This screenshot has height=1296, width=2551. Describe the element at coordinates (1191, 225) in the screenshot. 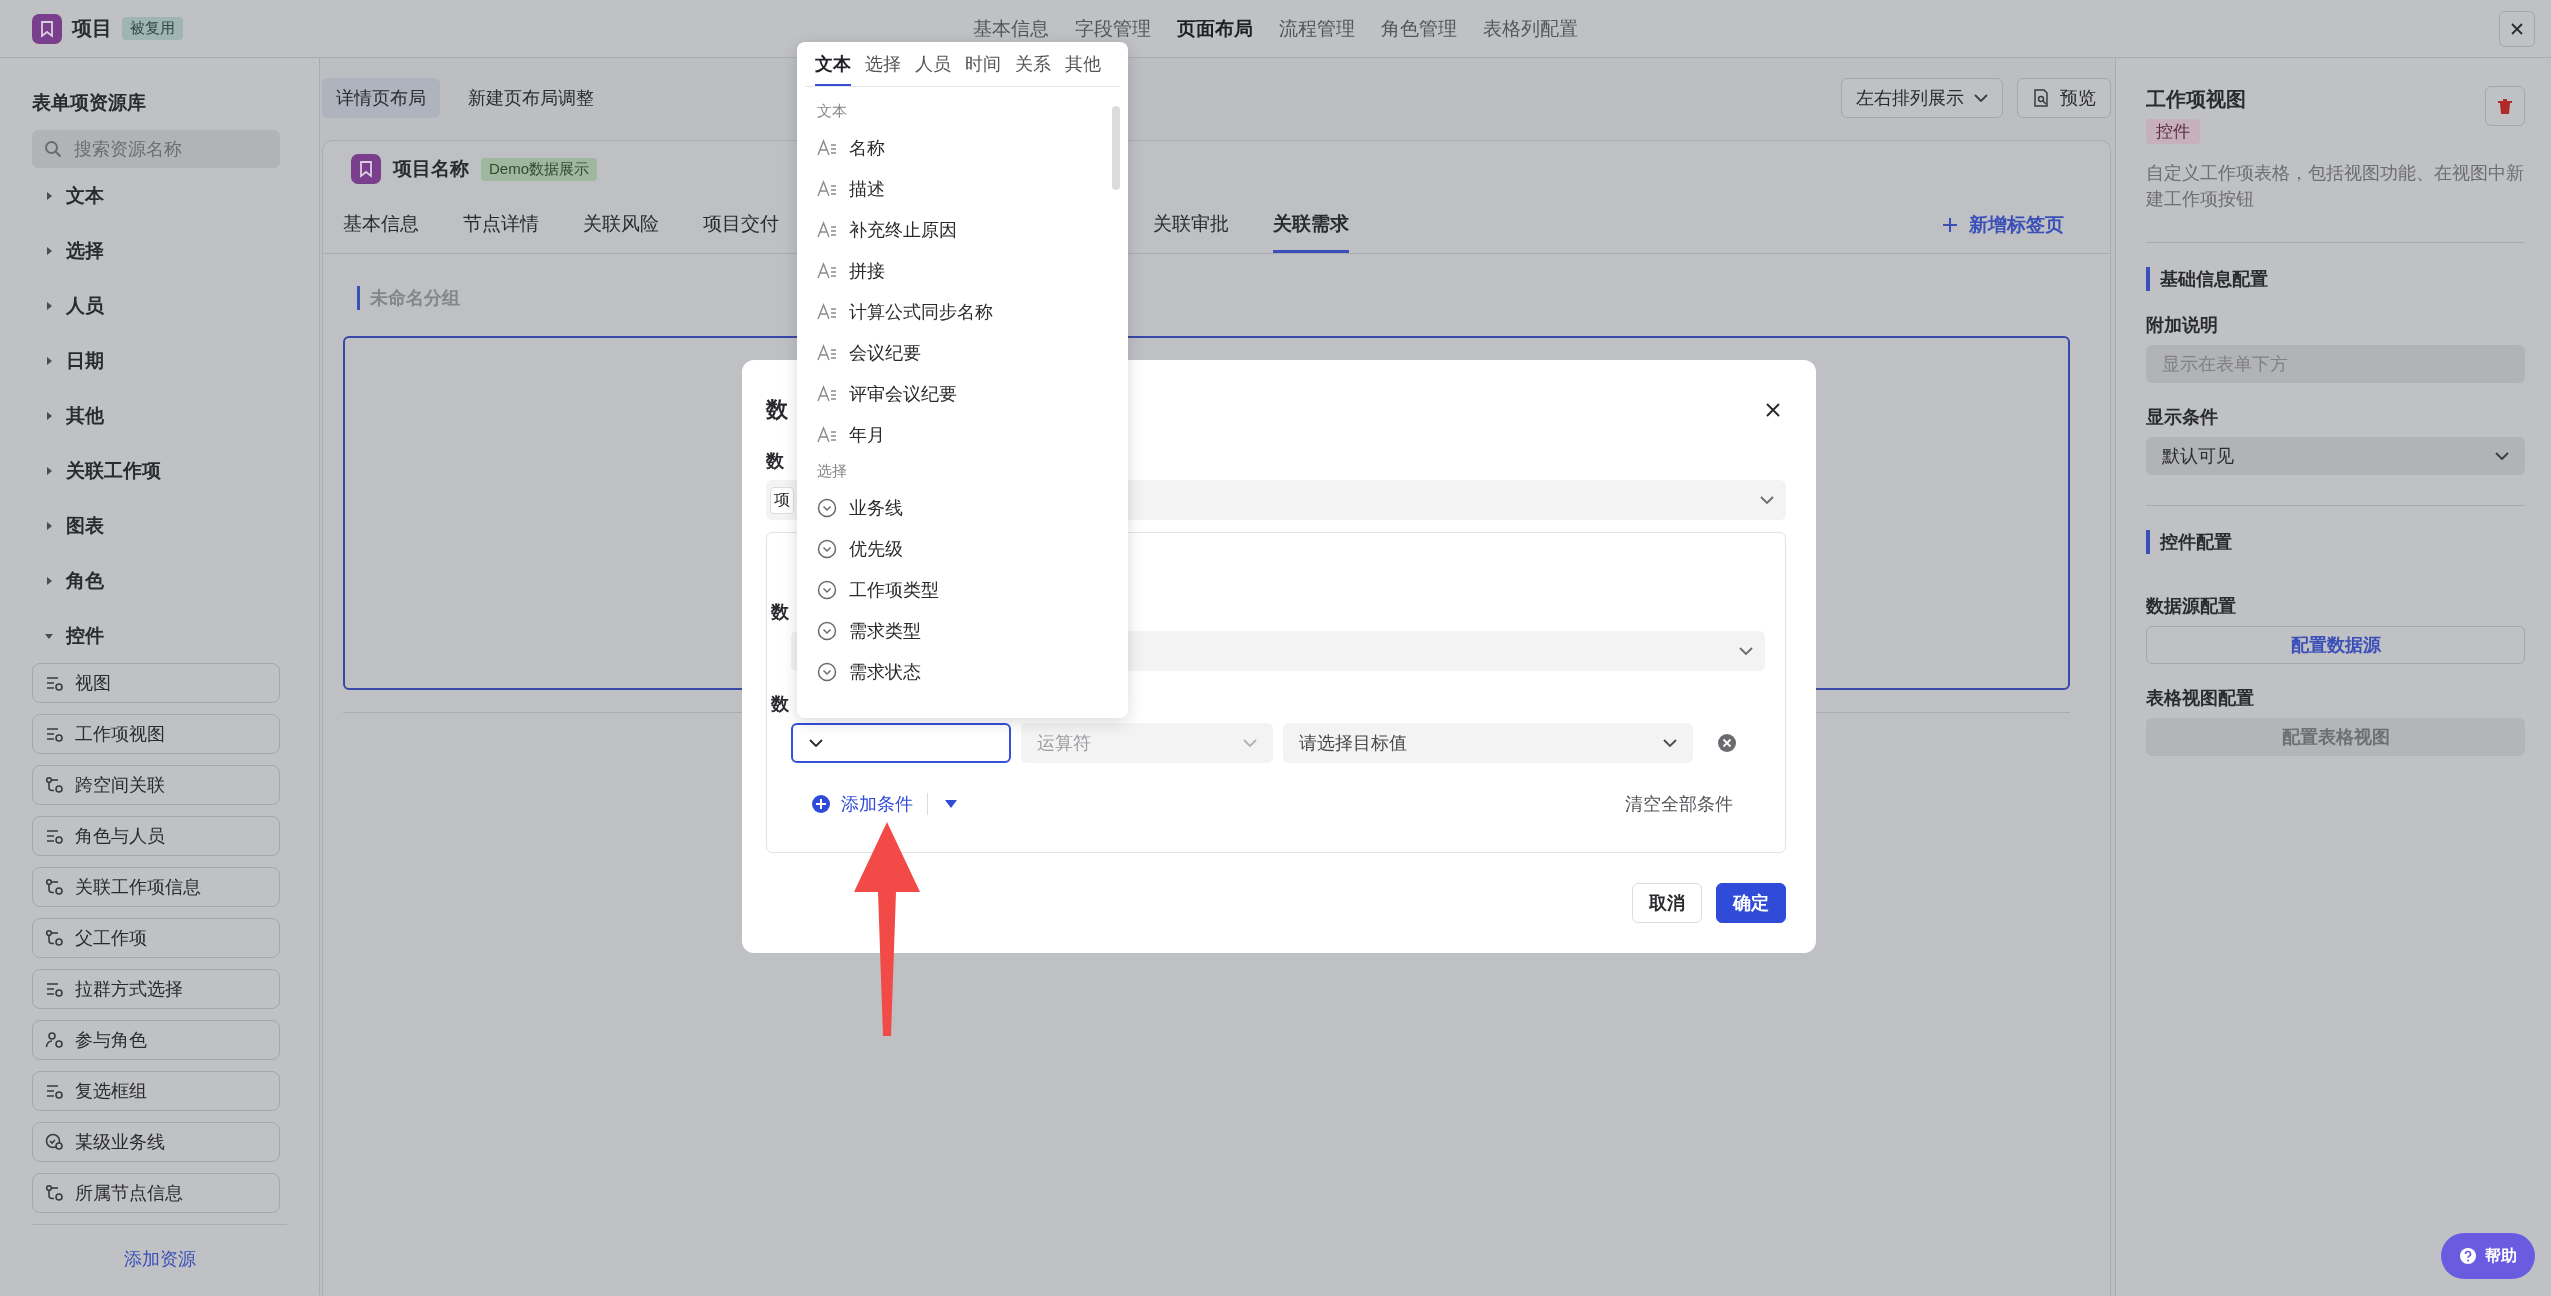

I see `section-tab: 关联审批` at that location.